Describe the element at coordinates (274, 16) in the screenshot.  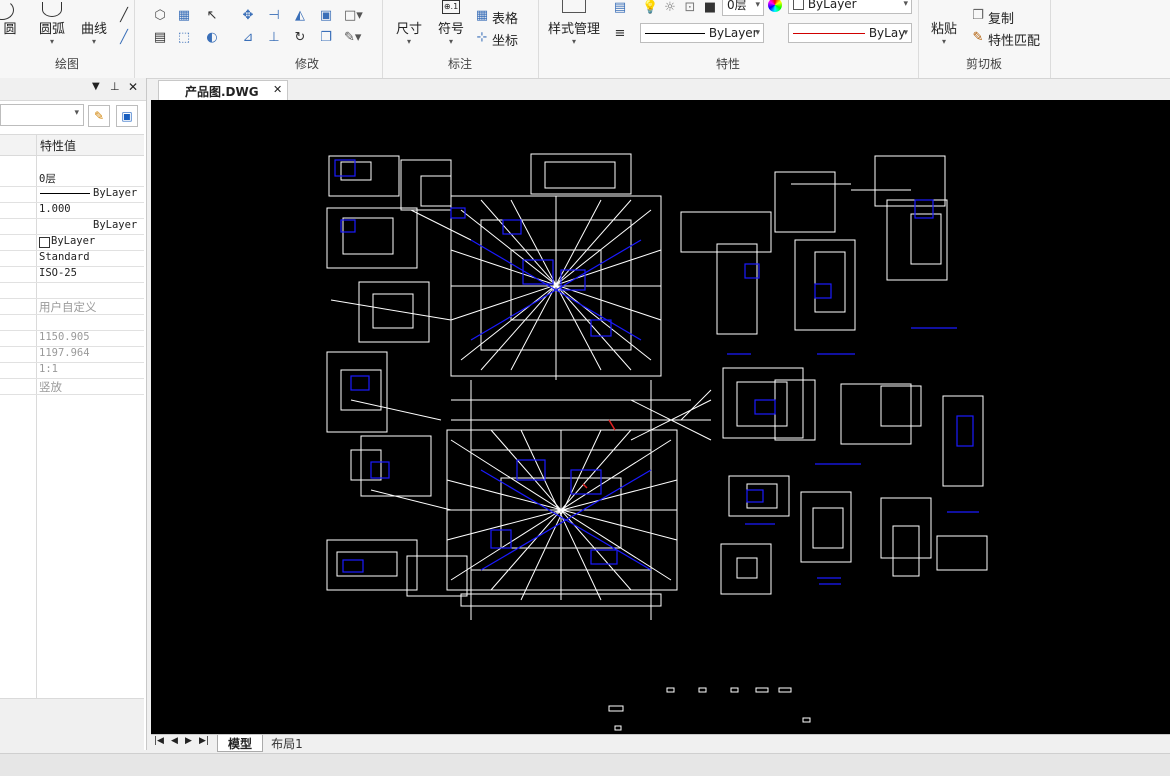
I see `trim-icon: ⊣` at that location.